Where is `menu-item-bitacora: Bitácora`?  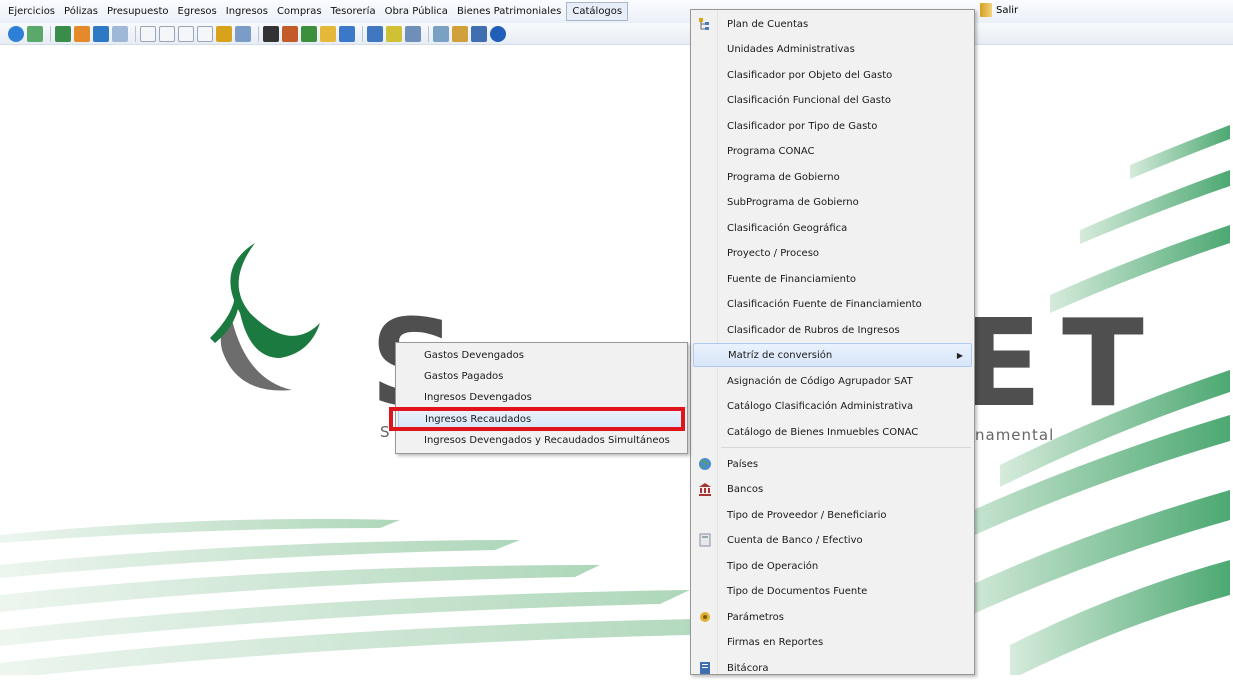
menu-item-bitacora: Bitácora is located at coordinates (832, 668).